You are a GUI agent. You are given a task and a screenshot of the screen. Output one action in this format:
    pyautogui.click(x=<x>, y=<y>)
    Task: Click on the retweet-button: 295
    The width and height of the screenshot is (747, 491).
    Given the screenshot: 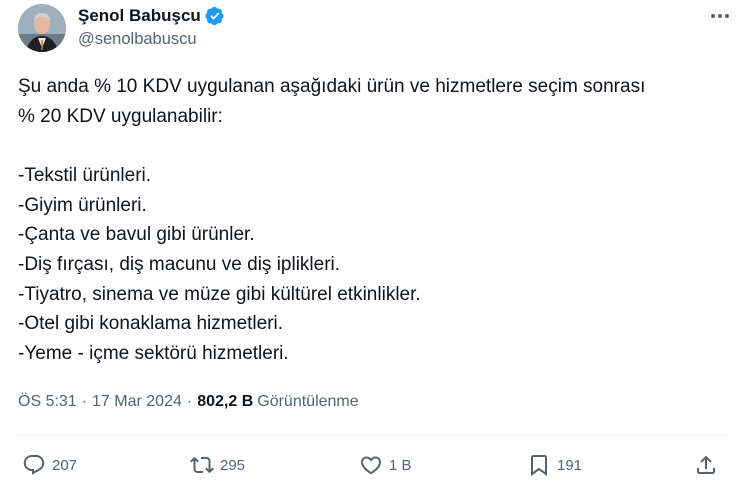 What is the action you would take?
    pyautogui.click(x=217, y=465)
    